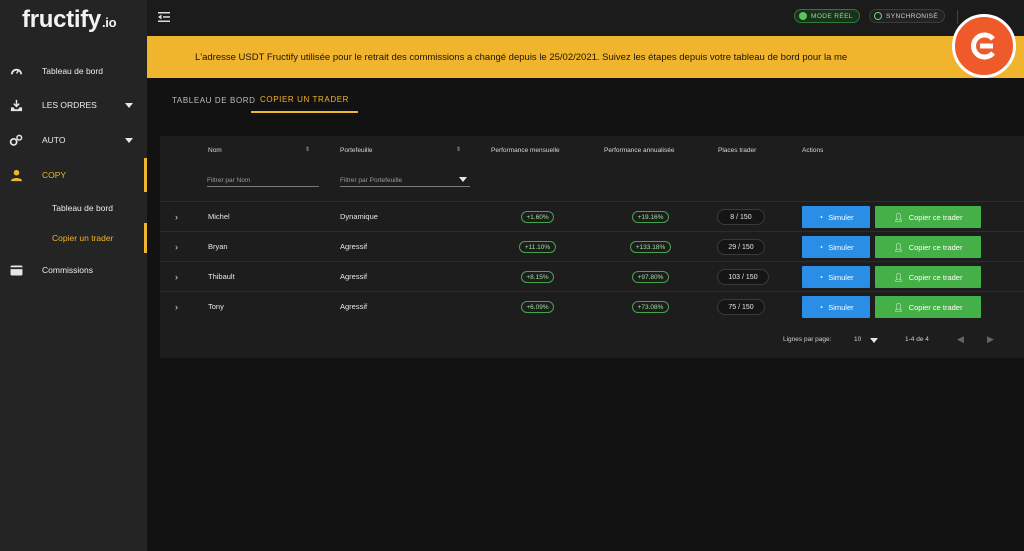  What do you see at coordinates (907, 16) in the screenshot?
I see `sync-badge: SYNCHRONISÉ` at bounding box center [907, 16].